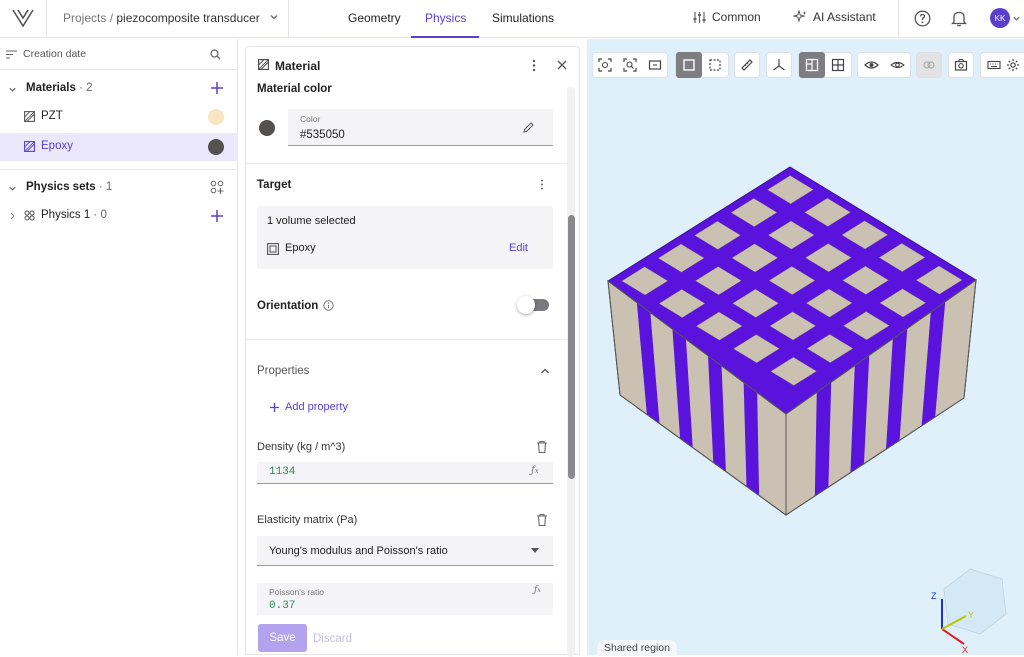 The width and height of the screenshot is (1024, 657). What do you see at coordinates (298, 66) in the screenshot?
I see `panel-title: Material` at bounding box center [298, 66].